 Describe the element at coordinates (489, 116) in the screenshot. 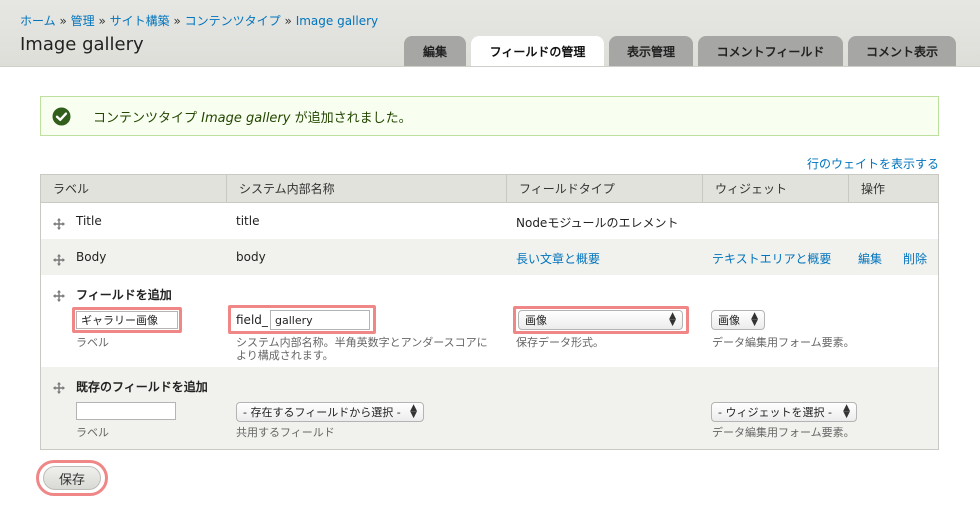

I see `status-message: コンテンツタイプ Image gallery が追加されました。` at that location.